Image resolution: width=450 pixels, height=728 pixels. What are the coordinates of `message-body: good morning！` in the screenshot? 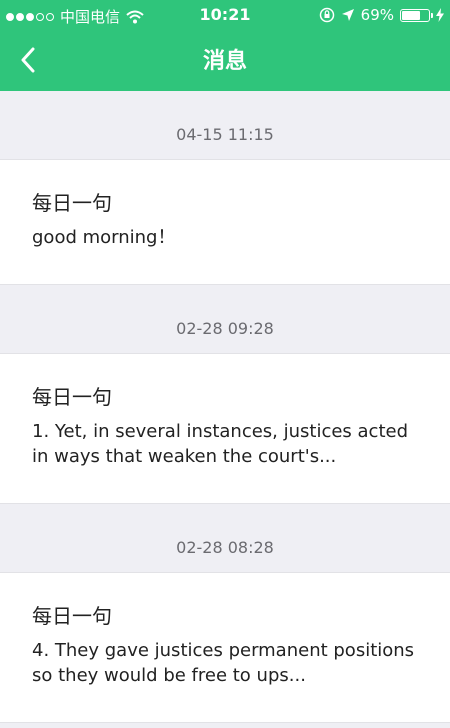 It's located at (104, 237).